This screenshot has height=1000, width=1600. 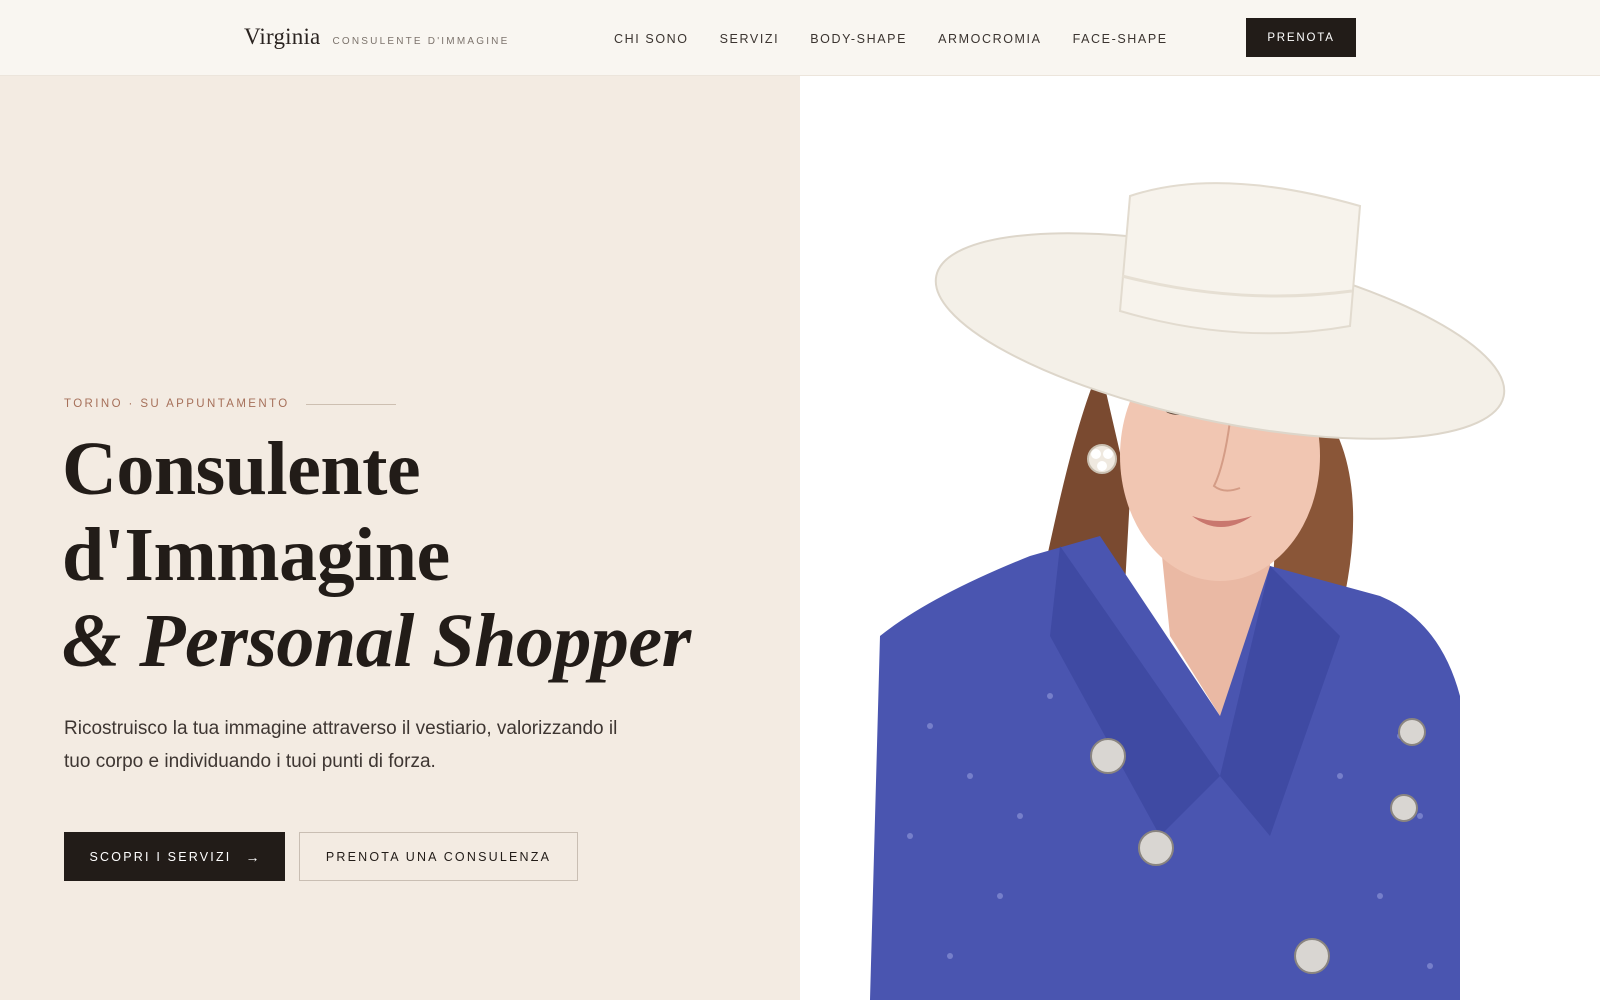 What do you see at coordinates (252, 856) in the screenshot?
I see `arrow-right-icon: →` at bounding box center [252, 856].